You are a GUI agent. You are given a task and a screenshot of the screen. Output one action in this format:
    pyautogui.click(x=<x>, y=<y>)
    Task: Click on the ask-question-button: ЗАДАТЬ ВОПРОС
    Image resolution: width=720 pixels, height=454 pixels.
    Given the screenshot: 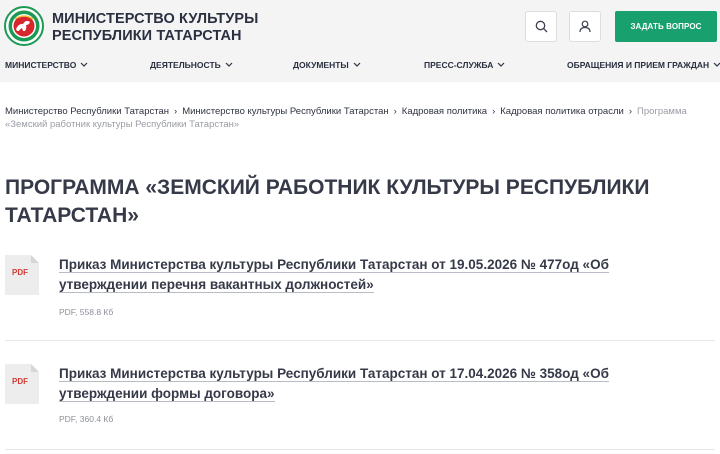 What is the action you would take?
    pyautogui.click(x=666, y=26)
    